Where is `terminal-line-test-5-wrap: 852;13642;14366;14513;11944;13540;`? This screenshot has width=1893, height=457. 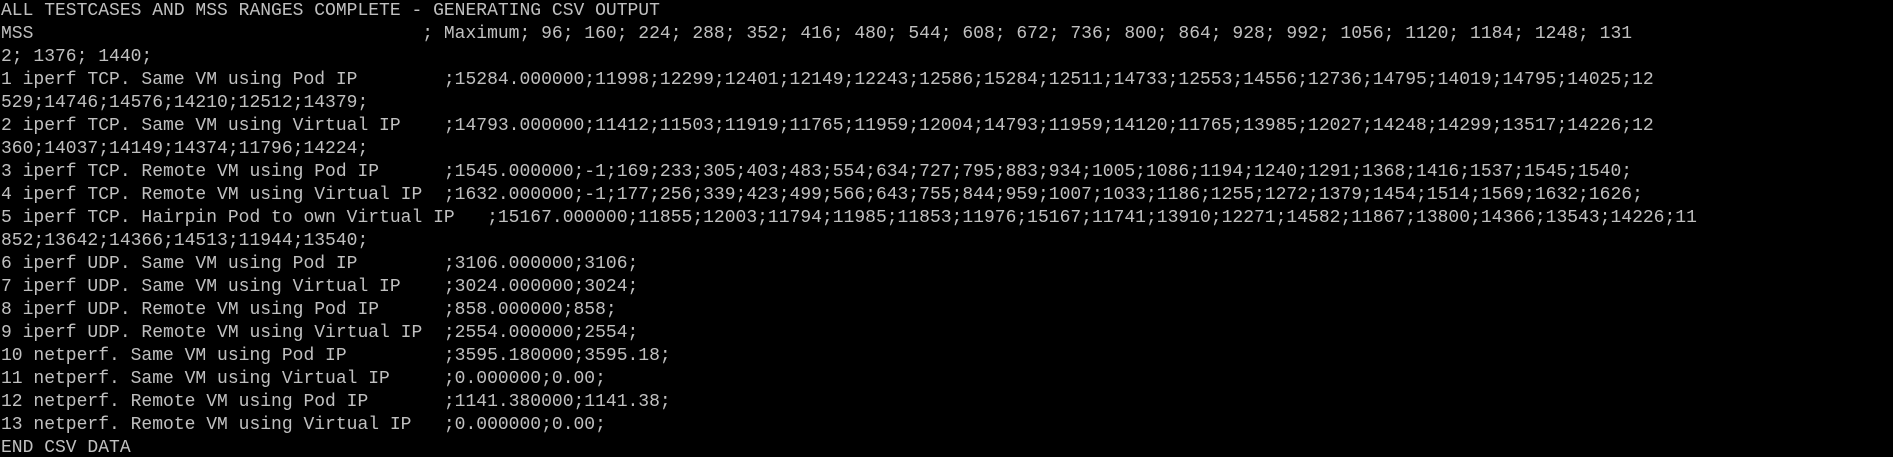
terminal-line-test-5-wrap: 852;13642;14366;14513;11944;13540; is located at coordinates (185, 241).